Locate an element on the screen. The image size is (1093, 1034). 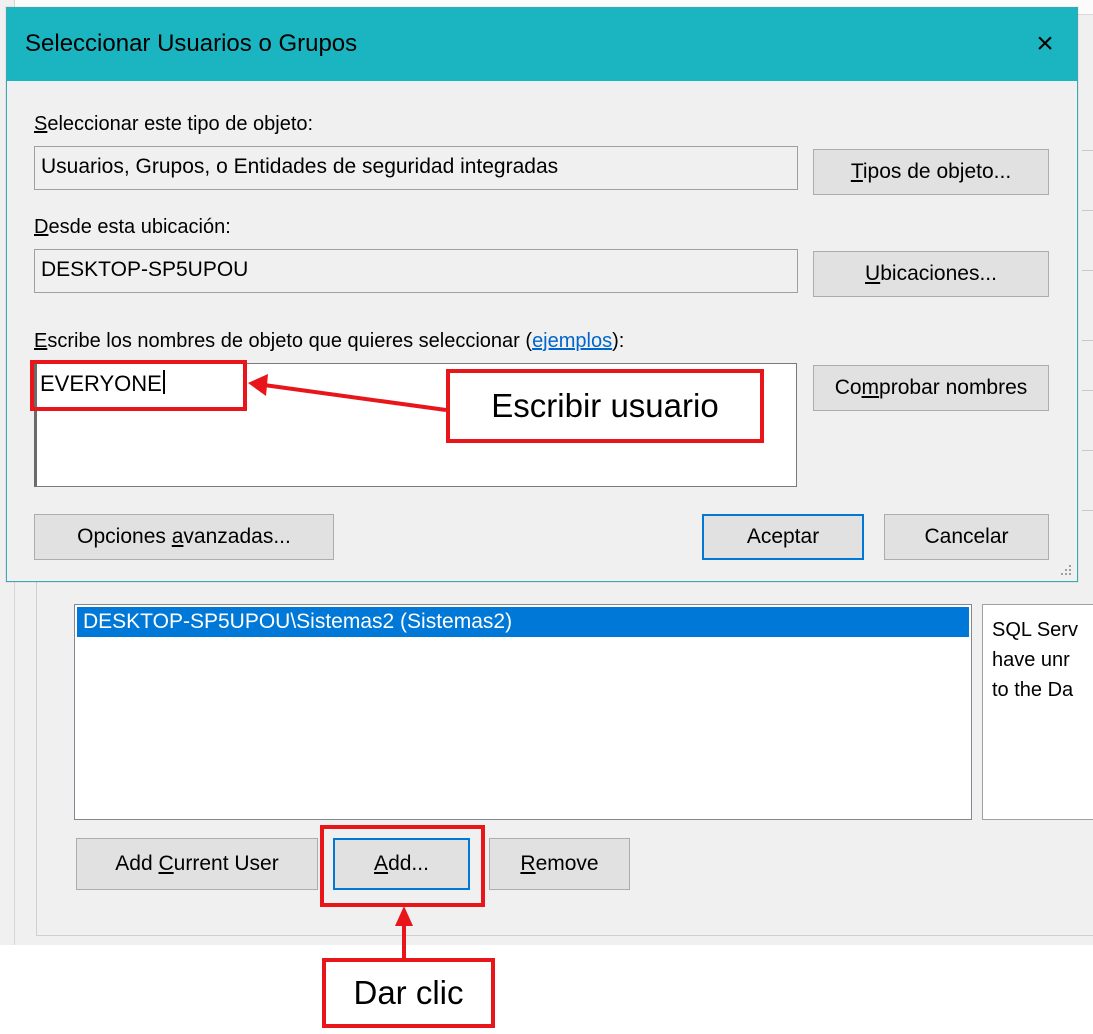
annotation-arrows is located at coordinates (347, 666).